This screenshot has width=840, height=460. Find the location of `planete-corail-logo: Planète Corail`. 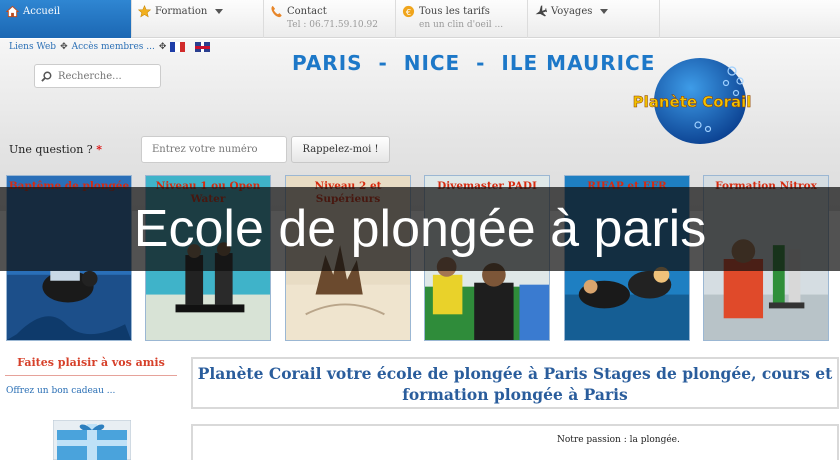

planete-corail-logo: Planète Corail is located at coordinates (692, 101).